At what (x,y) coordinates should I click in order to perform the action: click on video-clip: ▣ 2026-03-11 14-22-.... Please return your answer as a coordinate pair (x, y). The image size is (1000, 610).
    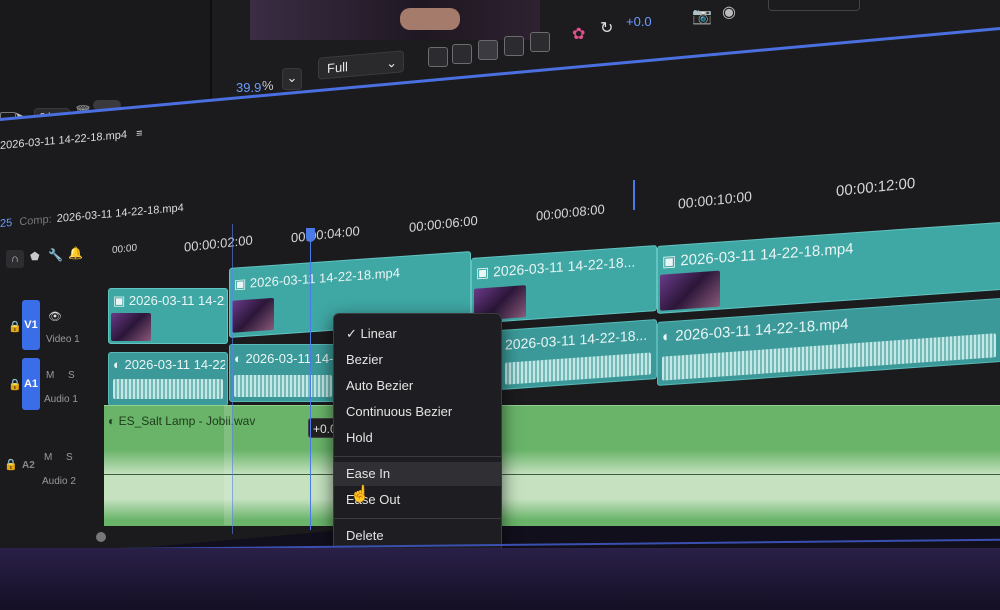
    Looking at the image, I should click on (168, 316).